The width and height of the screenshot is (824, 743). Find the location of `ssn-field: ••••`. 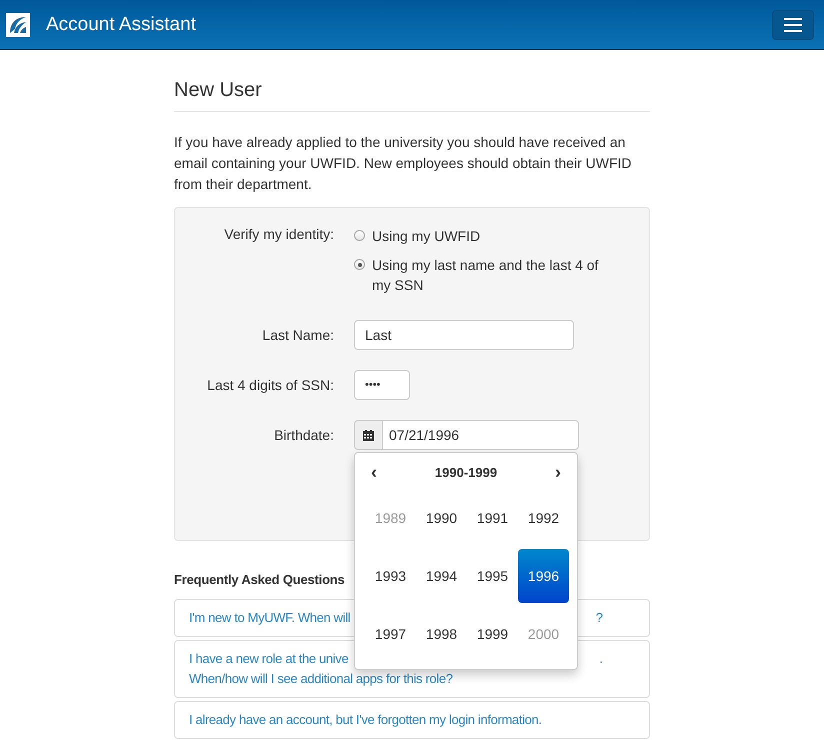

ssn-field: •••• is located at coordinates (382, 385).